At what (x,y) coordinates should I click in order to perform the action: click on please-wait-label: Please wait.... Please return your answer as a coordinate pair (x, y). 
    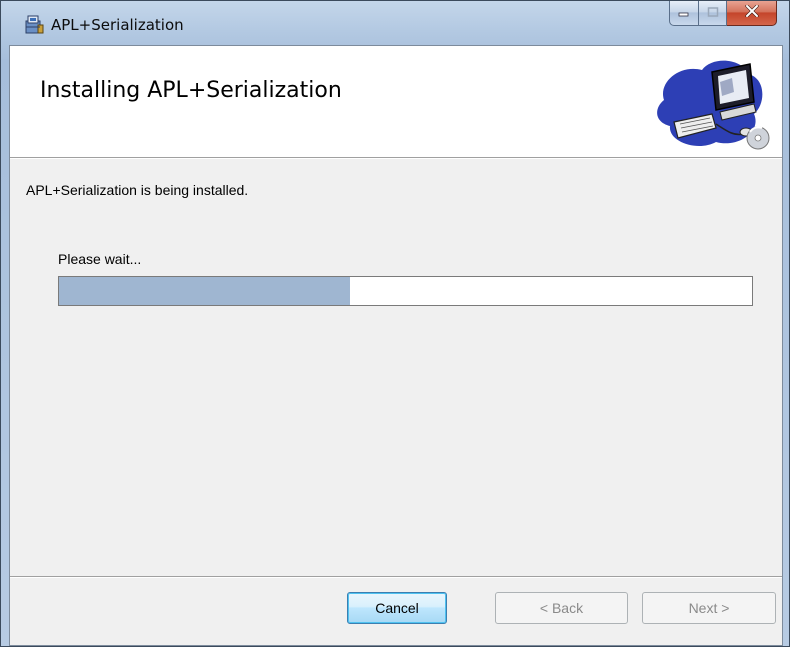
    Looking at the image, I should click on (100, 259).